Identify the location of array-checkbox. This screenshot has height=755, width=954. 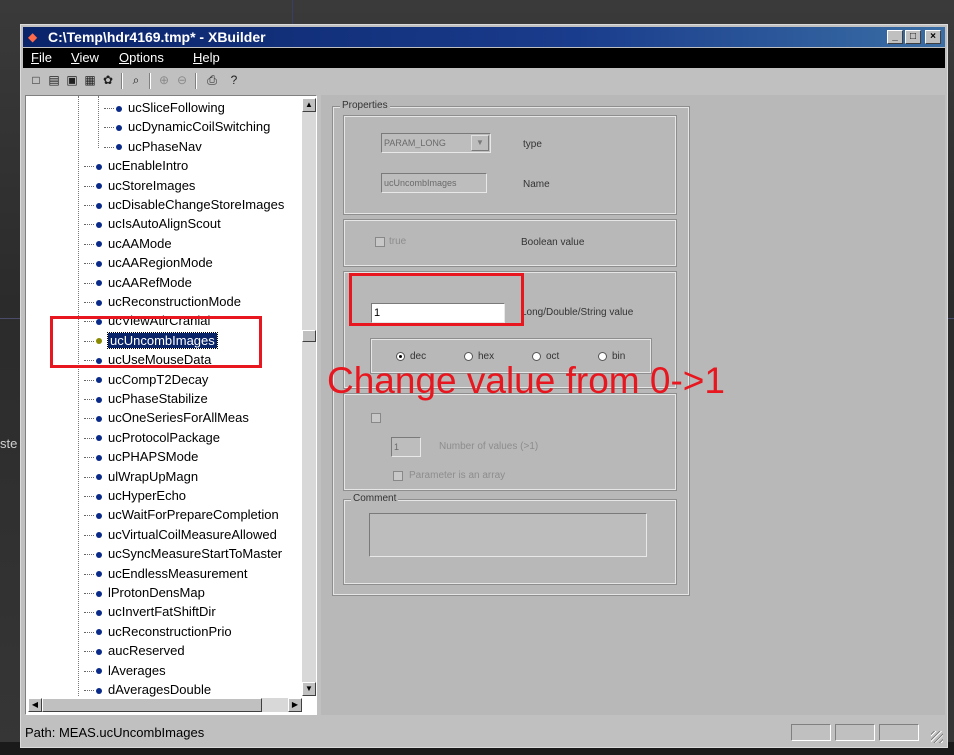
(398, 476).